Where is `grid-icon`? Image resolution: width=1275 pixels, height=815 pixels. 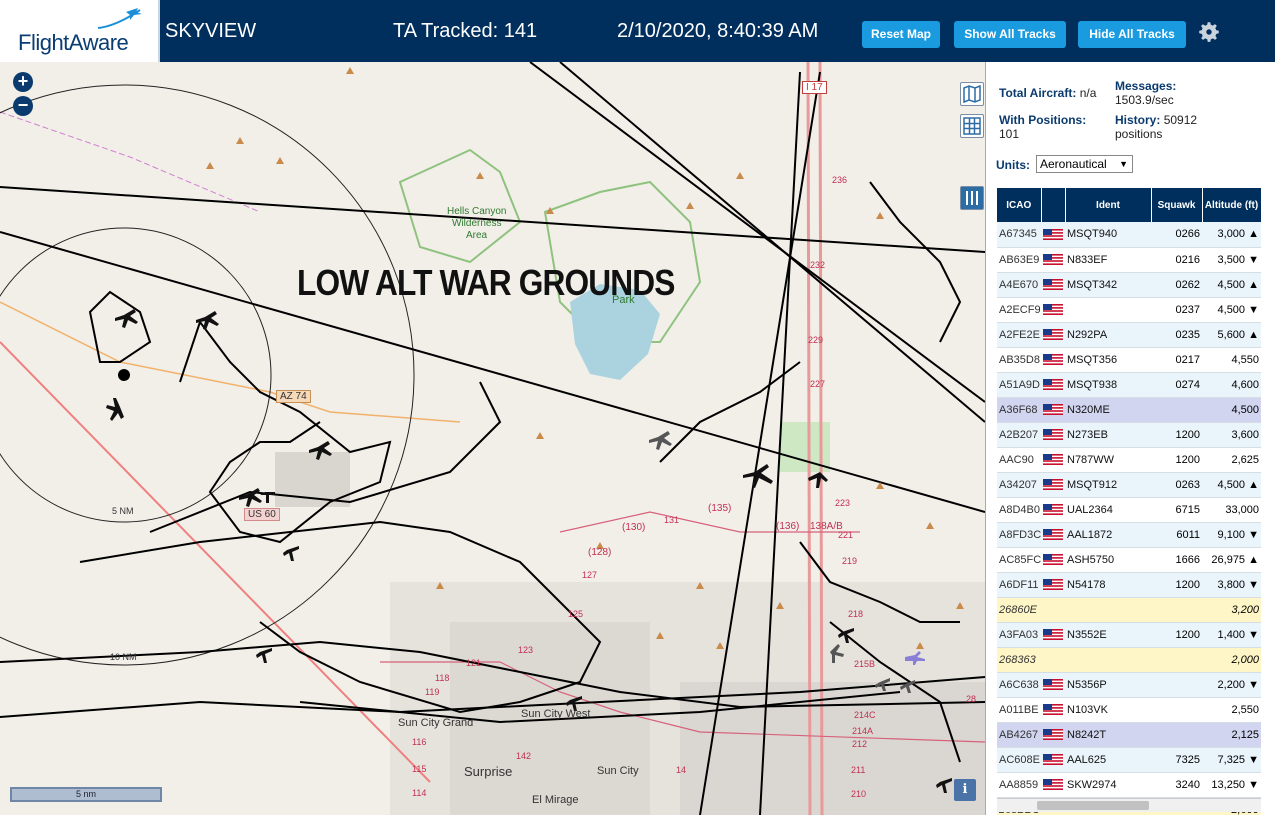
grid-icon is located at coordinates (972, 126).